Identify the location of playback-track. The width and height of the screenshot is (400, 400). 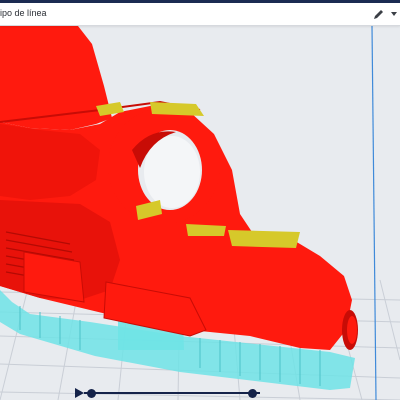
(172, 393).